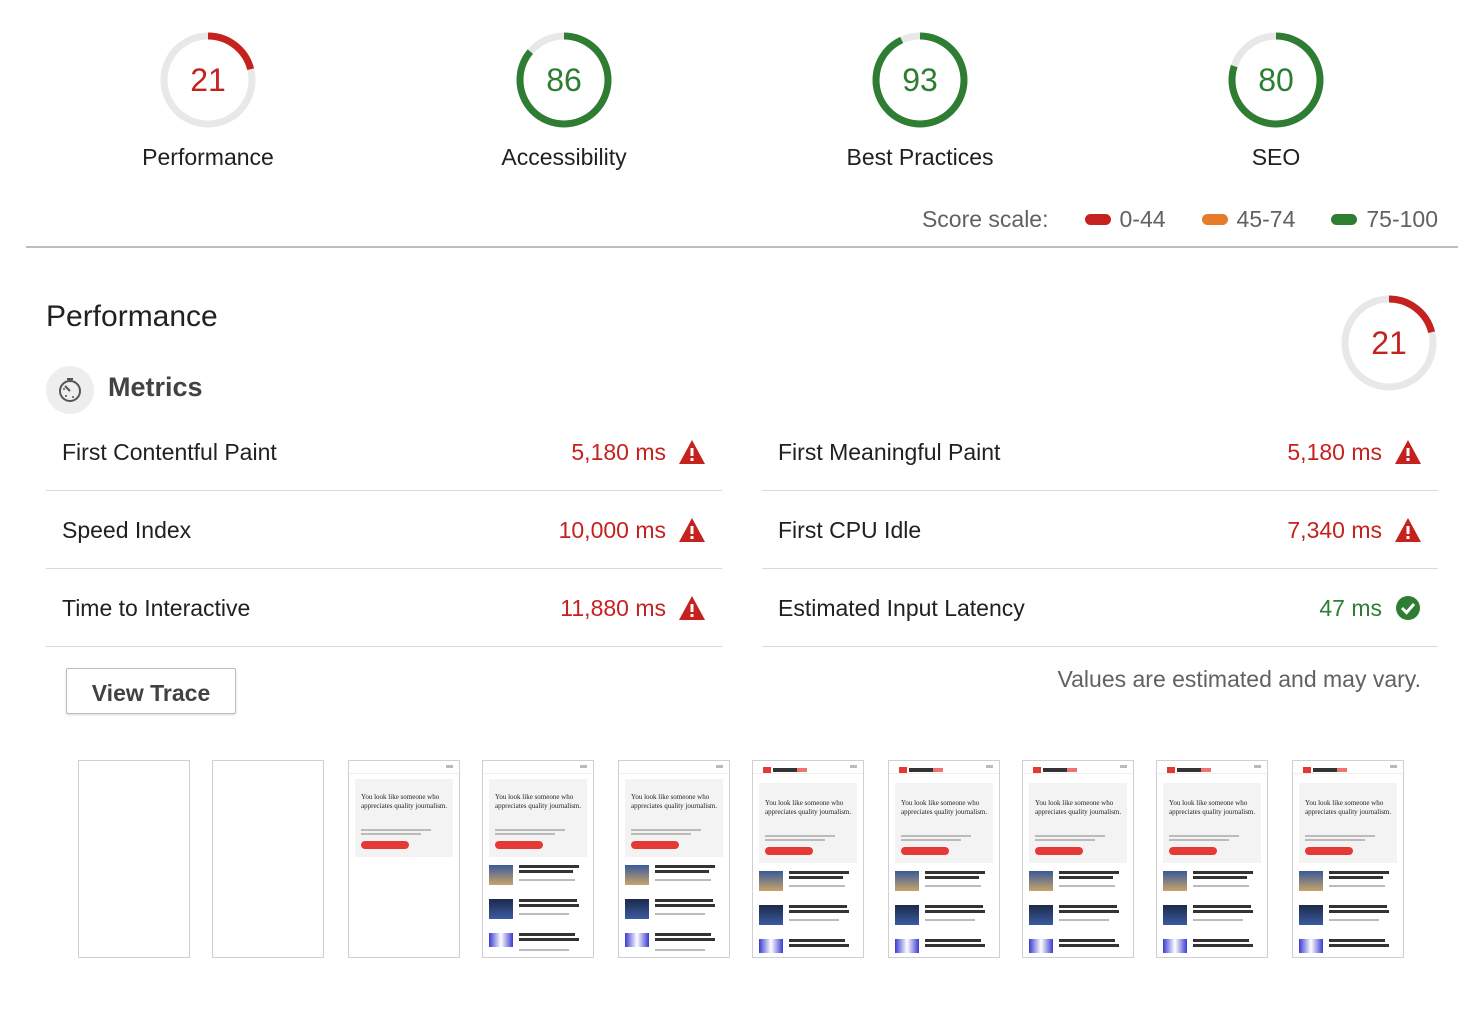 The width and height of the screenshot is (1464, 1012). Describe the element at coordinates (1350, 607) in the screenshot. I see `metric-value: 47 ms` at that location.